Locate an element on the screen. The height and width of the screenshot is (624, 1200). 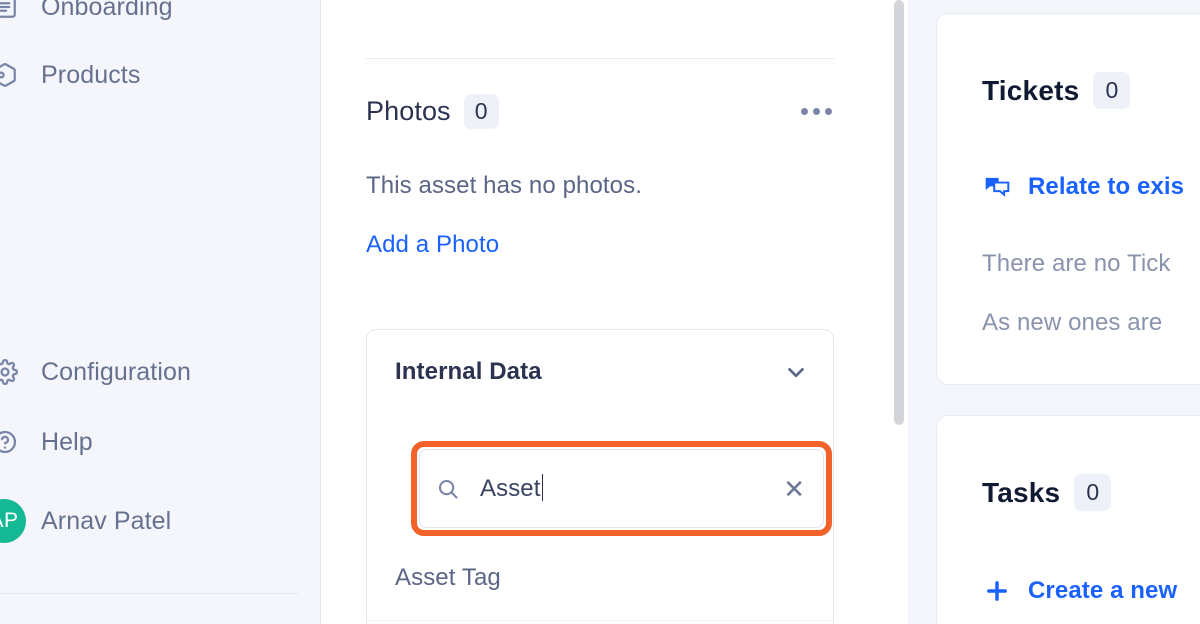
tickets-title: Tickets is located at coordinates (1031, 90).